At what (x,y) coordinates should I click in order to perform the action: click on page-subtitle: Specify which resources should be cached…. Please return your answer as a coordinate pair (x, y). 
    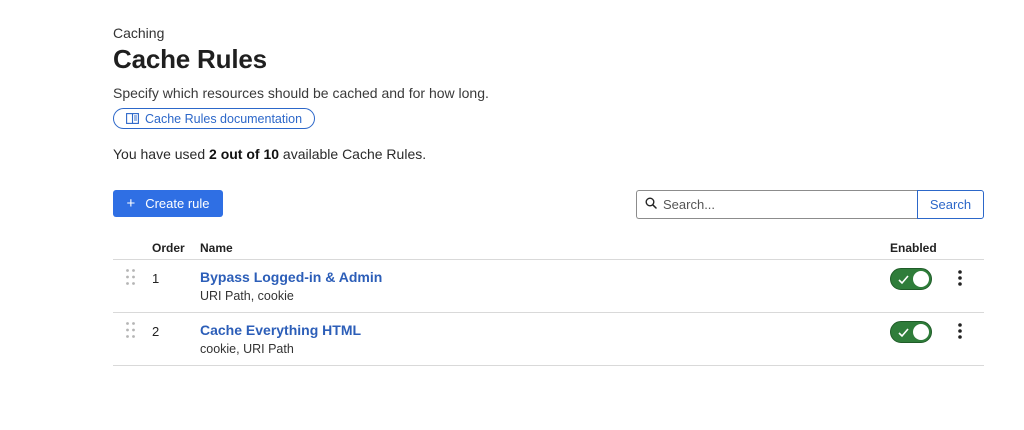
    Looking at the image, I should click on (301, 93).